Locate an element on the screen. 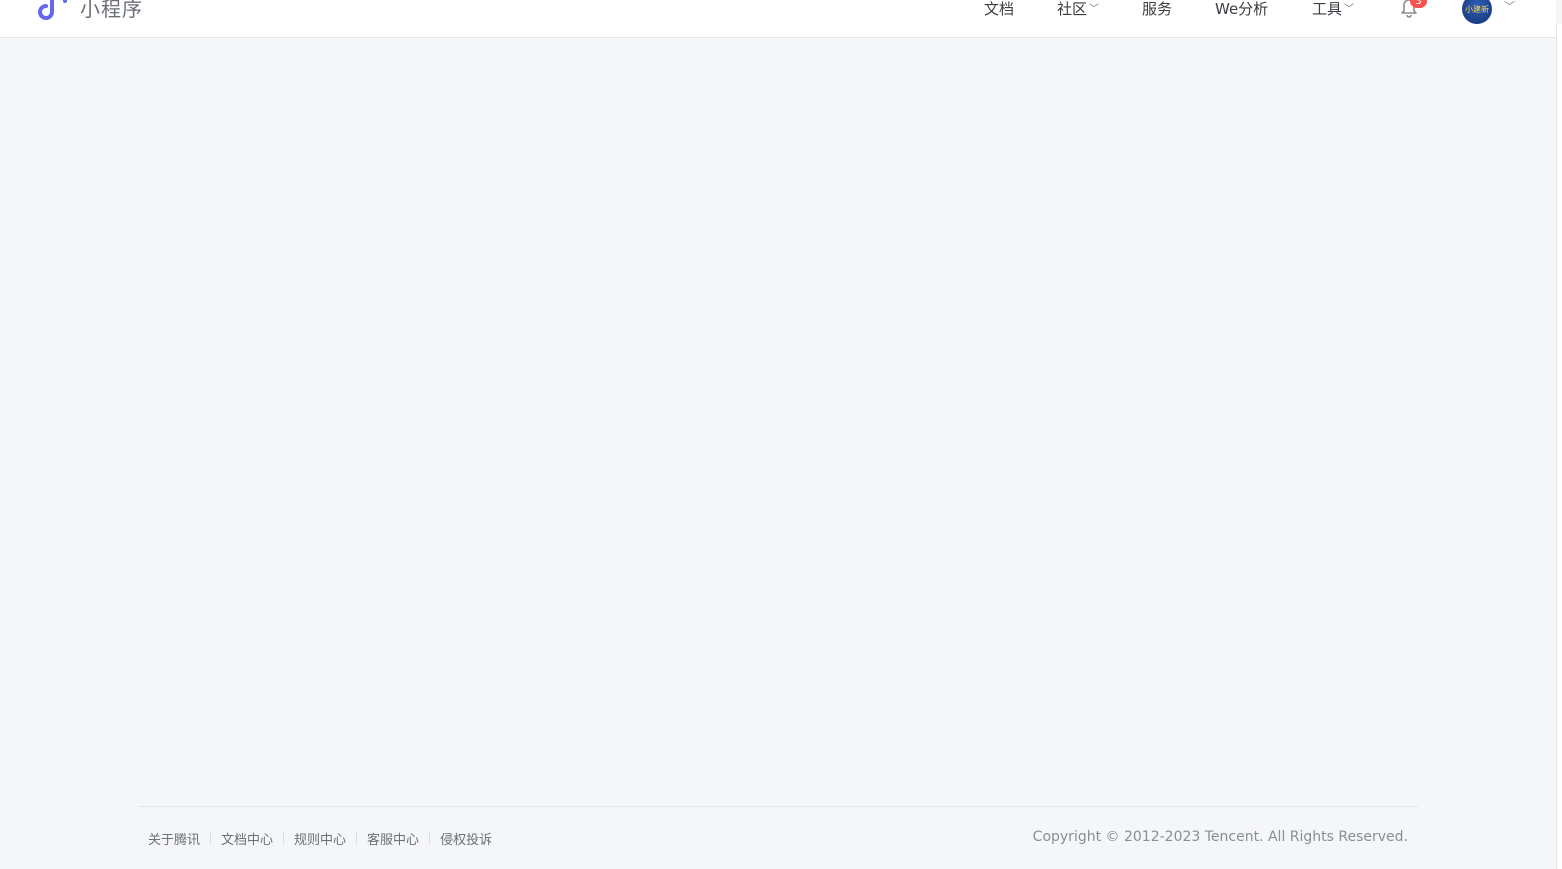  nav-community: 社区 ﹀ is located at coordinates (1078, 10).